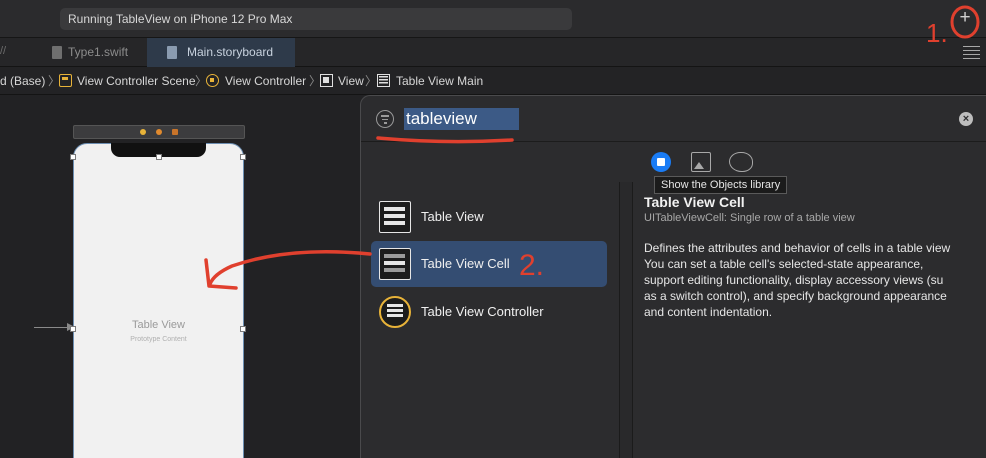 This screenshot has height=458, width=986. I want to click on color-library-icon, so click(741, 162).